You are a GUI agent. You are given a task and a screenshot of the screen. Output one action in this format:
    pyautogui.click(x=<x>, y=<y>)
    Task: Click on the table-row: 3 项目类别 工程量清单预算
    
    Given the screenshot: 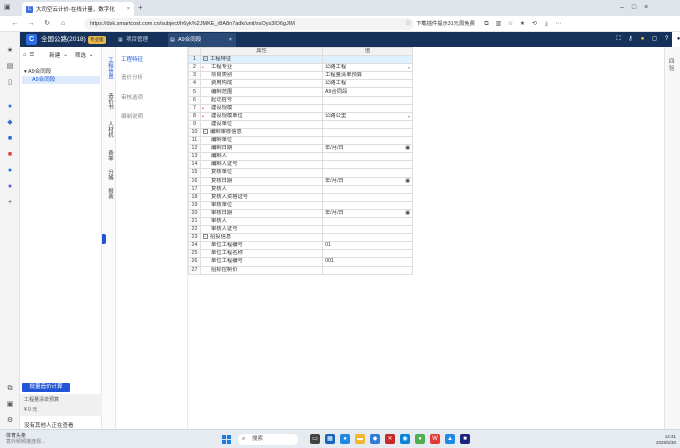 What is the action you would take?
    pyautogui.click(x=300, y=76)
    